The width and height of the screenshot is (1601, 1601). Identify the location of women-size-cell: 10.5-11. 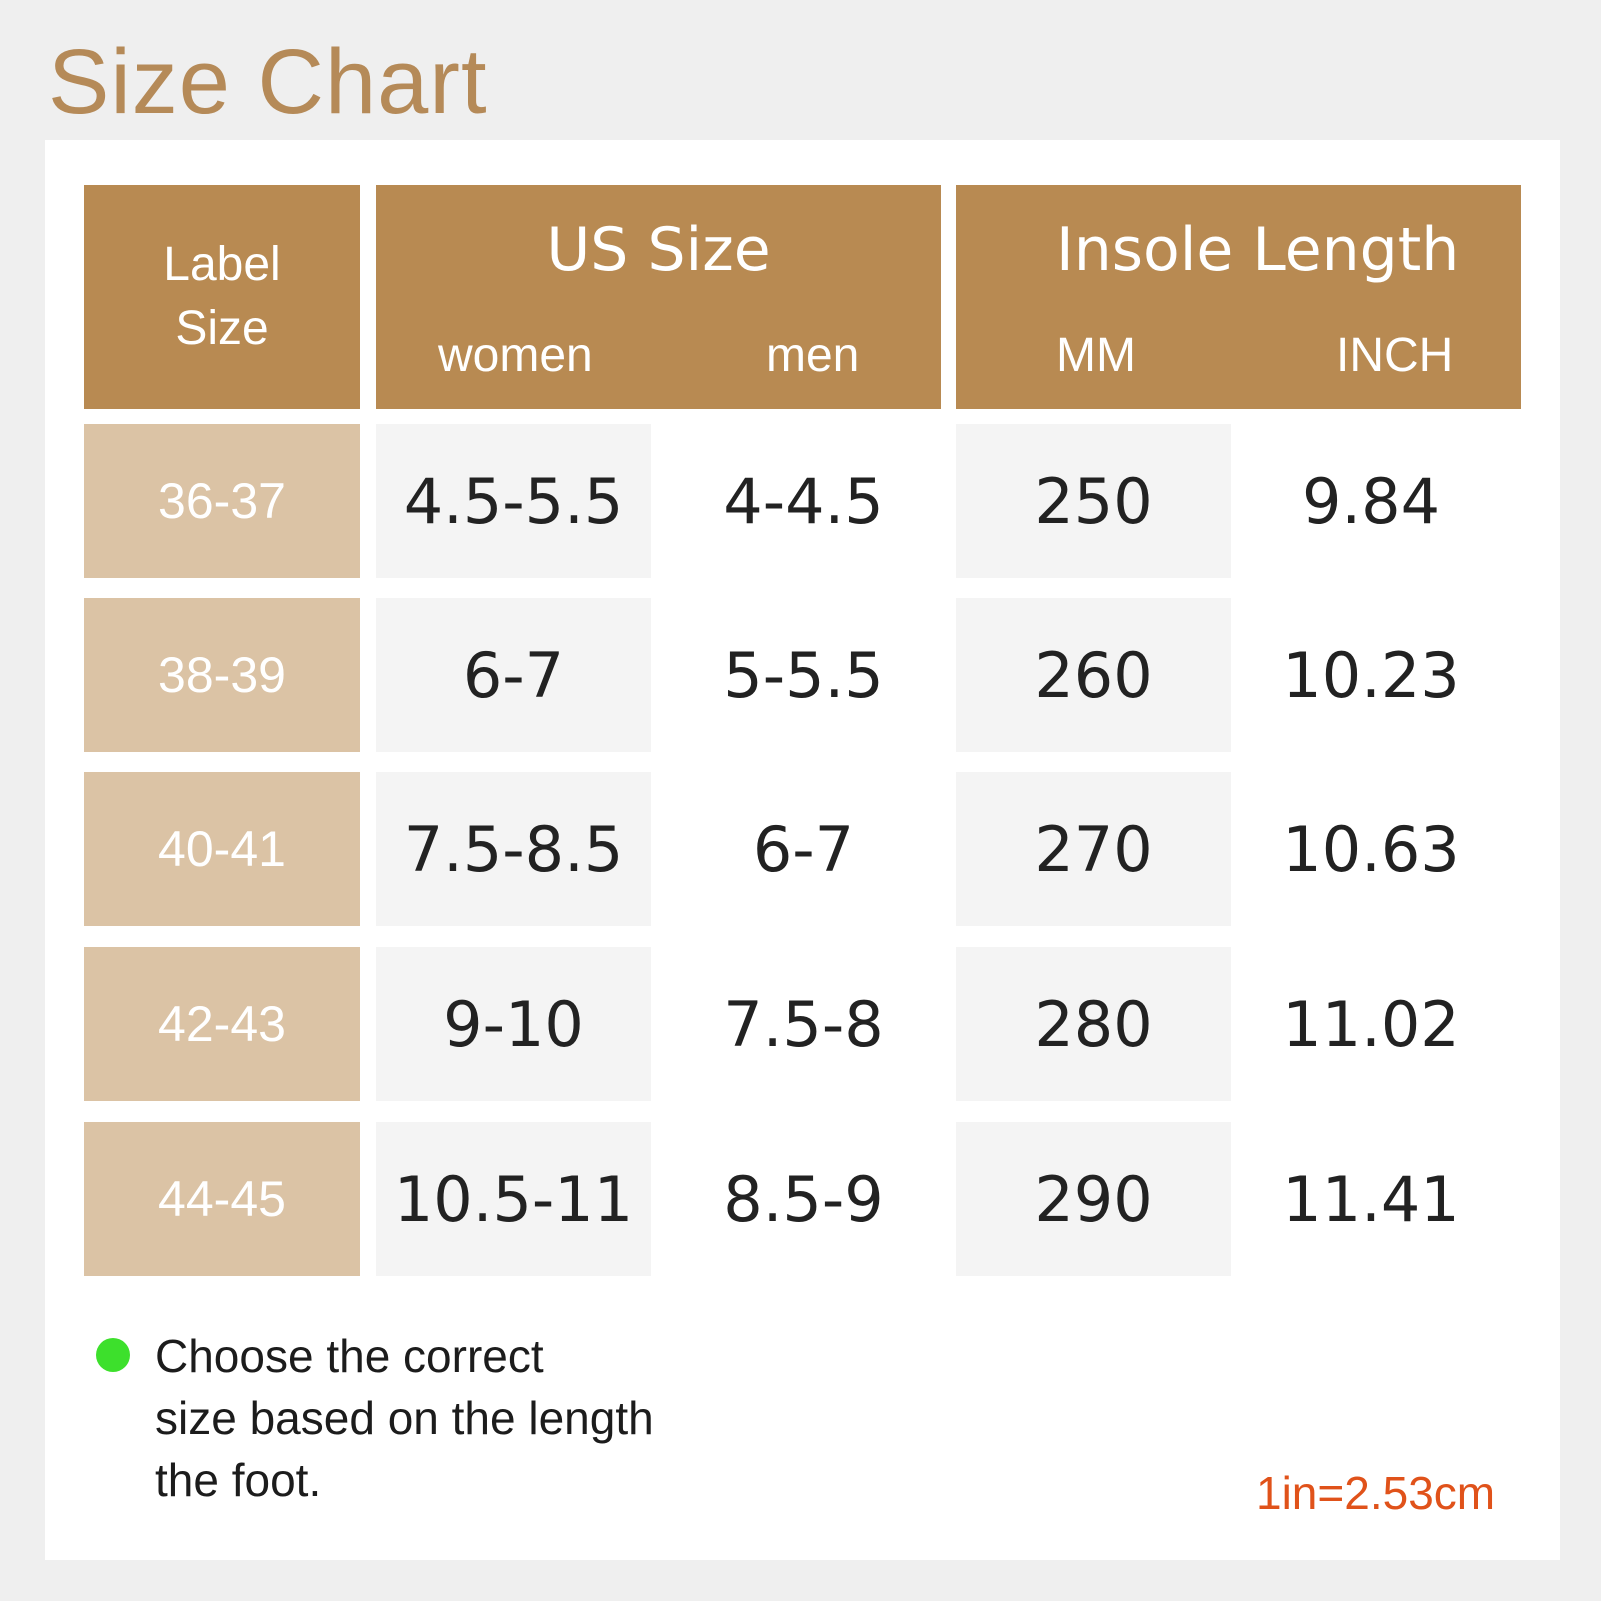
(513, 1199).